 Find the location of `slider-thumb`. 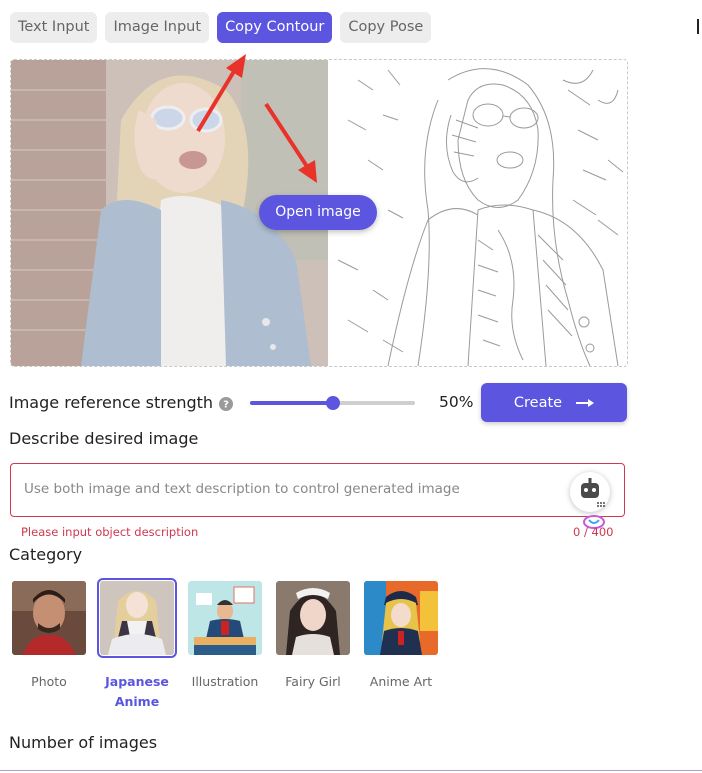

slider-thumb is located at coordinates (333, 403).